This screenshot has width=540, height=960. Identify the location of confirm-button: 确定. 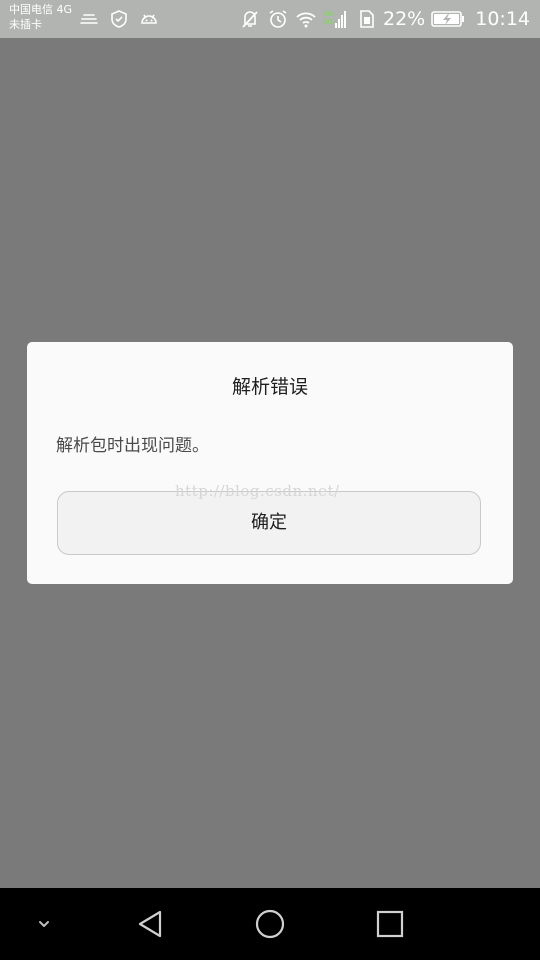
(269, 523).